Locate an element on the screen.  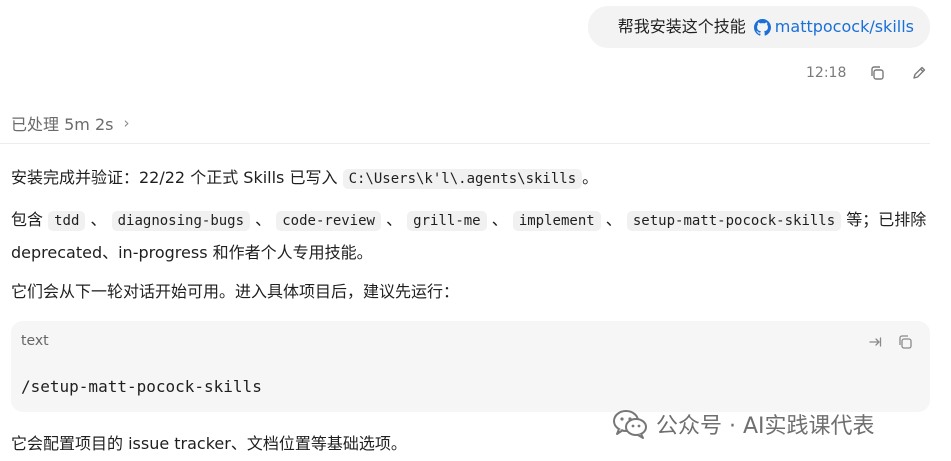
processing-summary: 已处理 5m 2s › is located at coordinates (70, 123).